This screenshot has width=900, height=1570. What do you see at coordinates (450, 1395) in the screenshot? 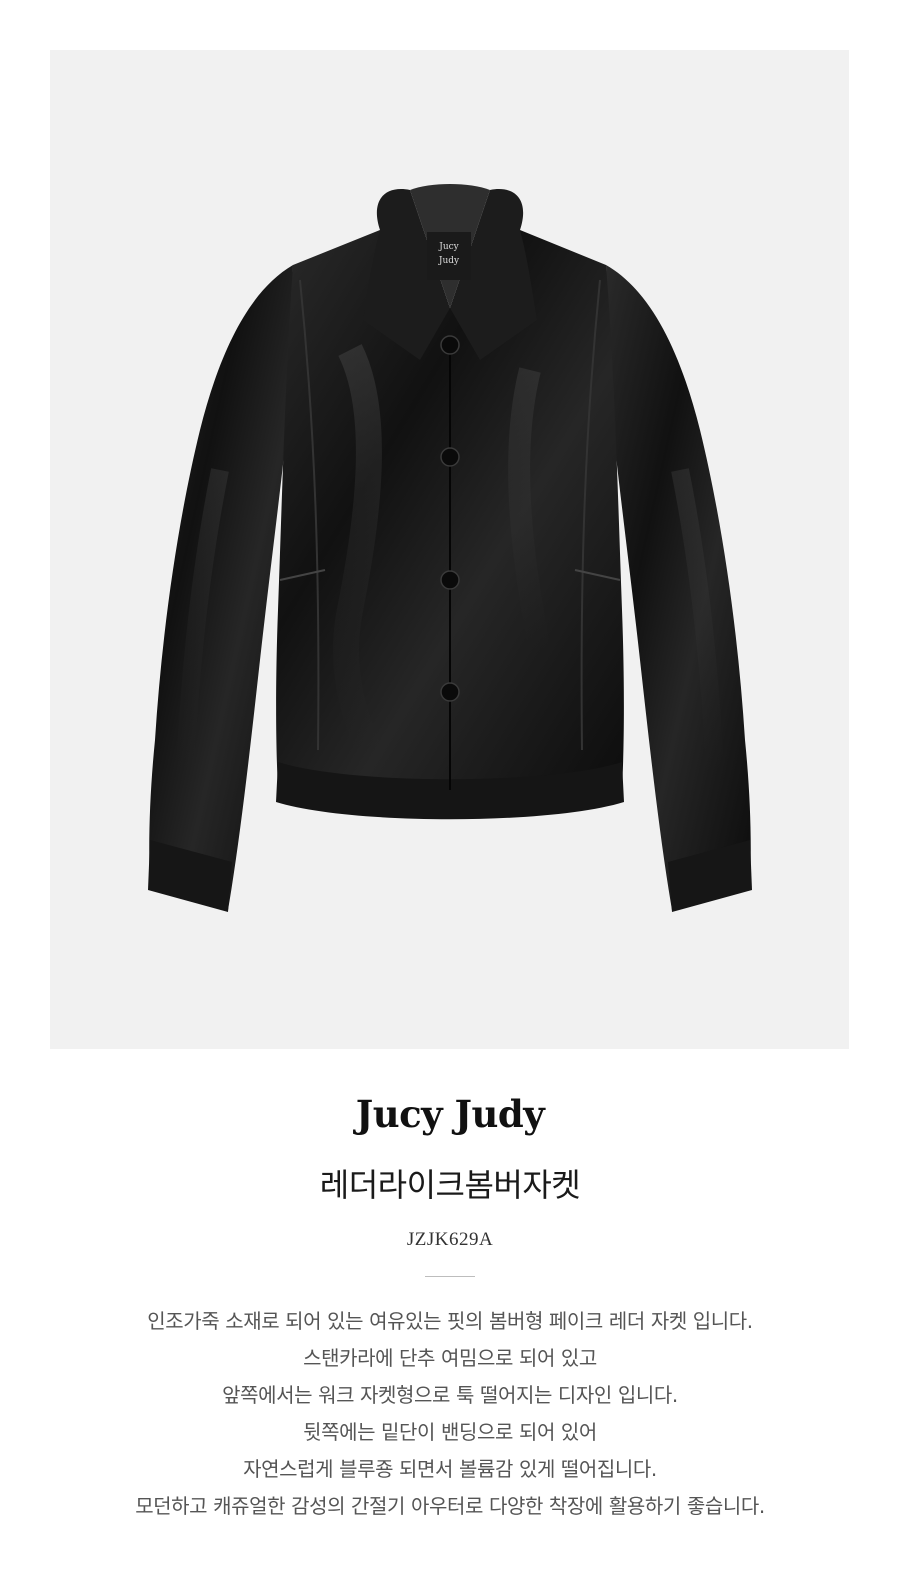
I see `description-line: 앞쪽에서는 워크 자켓형으로 툭 떨어지는 디자인 입니다.` at bounding box center [450, 1395].